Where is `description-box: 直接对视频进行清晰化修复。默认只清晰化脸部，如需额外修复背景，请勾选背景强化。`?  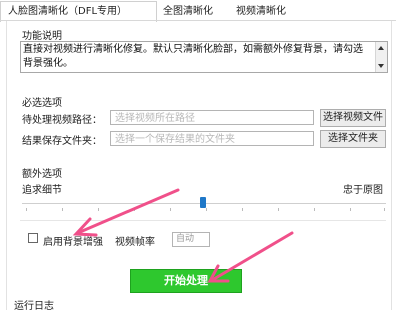 description-box: 直接对视频进行清晰化修复。默认只清晰化脸部，如需额外修复背景，请勾选背景强化。 is located at coordinates (204, 57).